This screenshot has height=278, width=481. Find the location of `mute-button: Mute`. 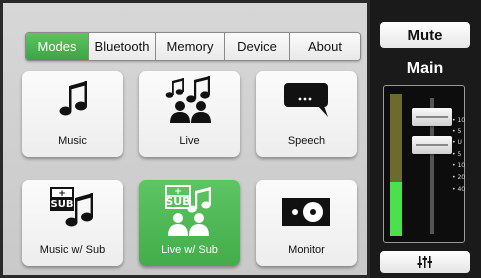

mute-button: Mute is located at coordinates (425, 35).